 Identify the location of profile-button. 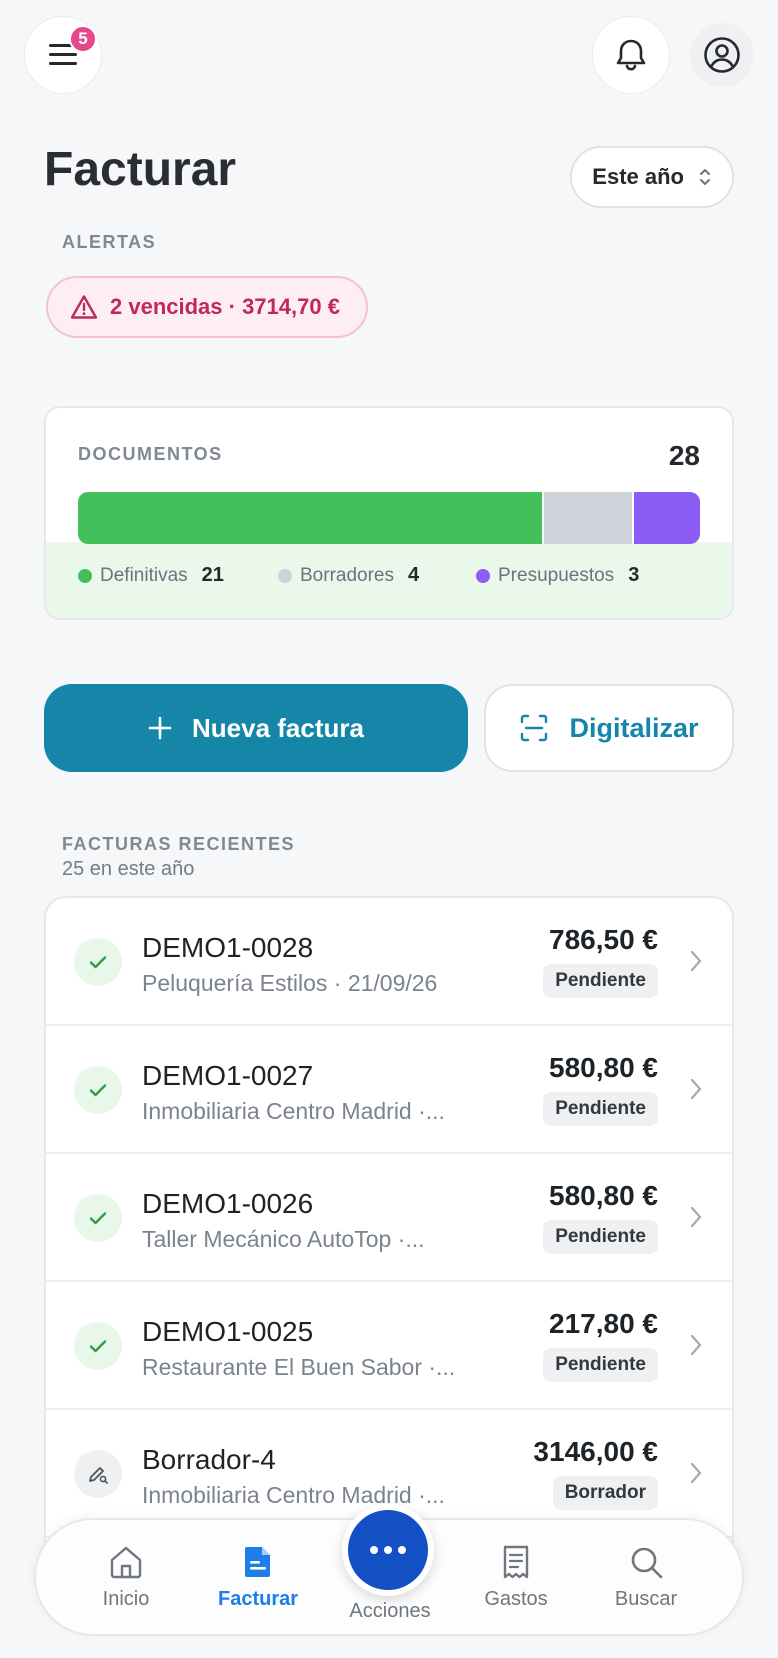
(722, 55).